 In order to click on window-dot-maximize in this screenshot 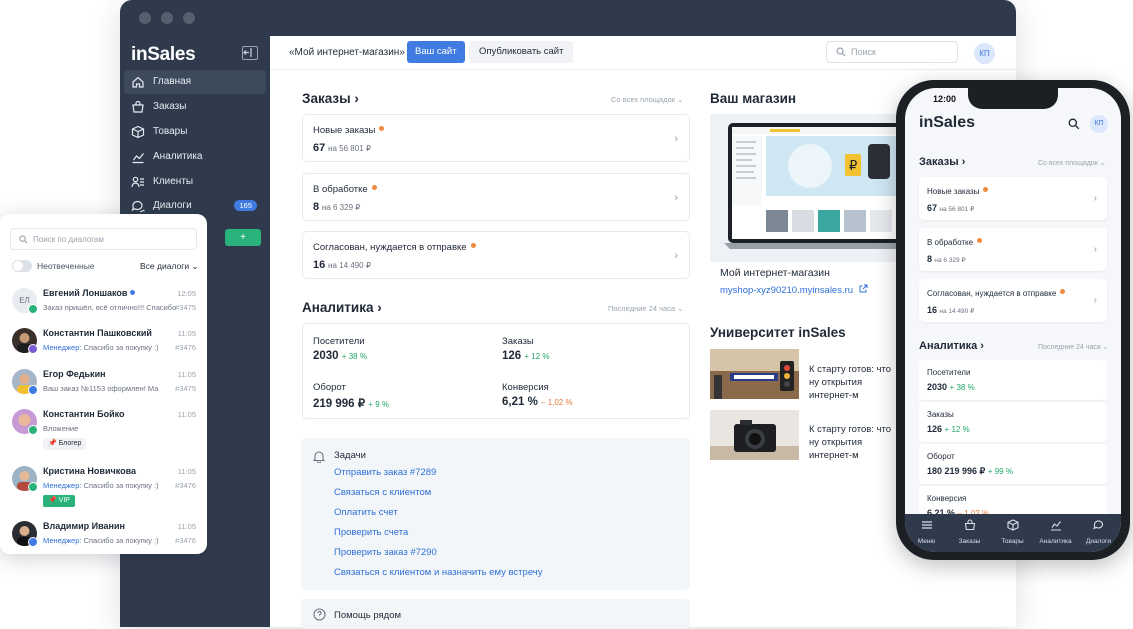, I will do `click(189, 18)`.